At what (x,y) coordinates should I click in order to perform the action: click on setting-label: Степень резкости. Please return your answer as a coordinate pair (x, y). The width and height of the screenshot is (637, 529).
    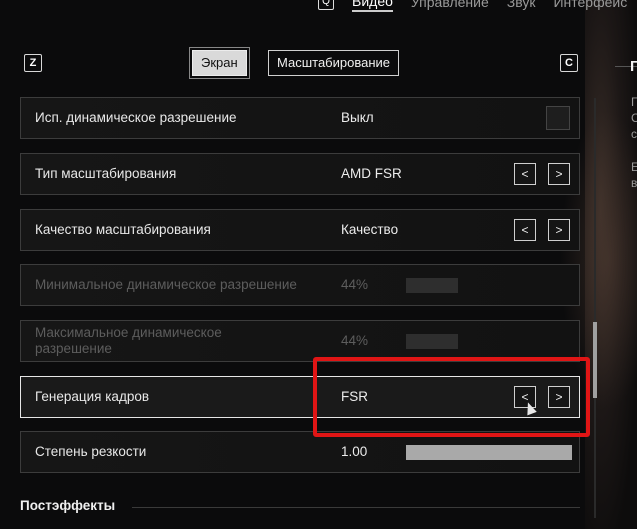
    Looking at the image, I should click on (91, 451).